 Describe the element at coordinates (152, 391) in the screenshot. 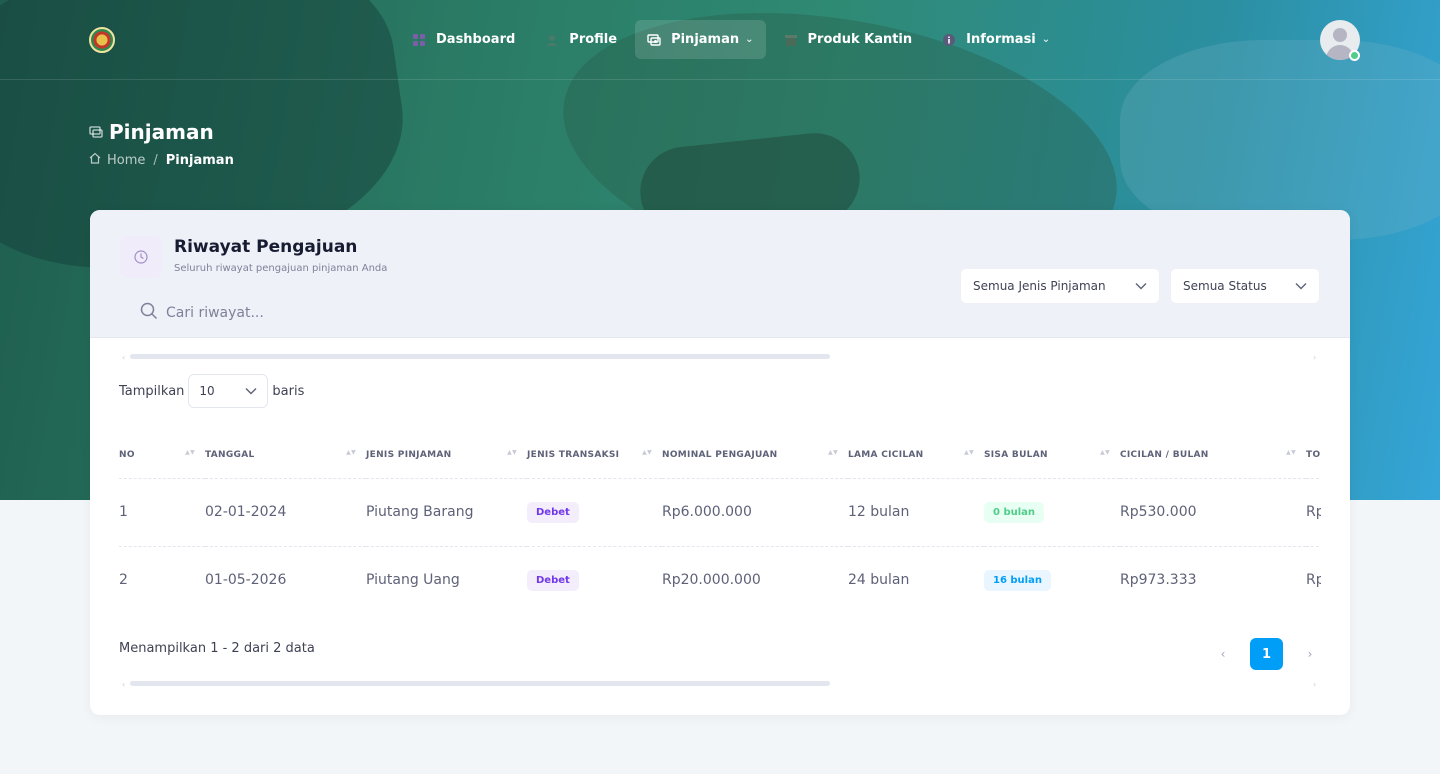

I see `page-length-prefix: Tampilkan` at that location.